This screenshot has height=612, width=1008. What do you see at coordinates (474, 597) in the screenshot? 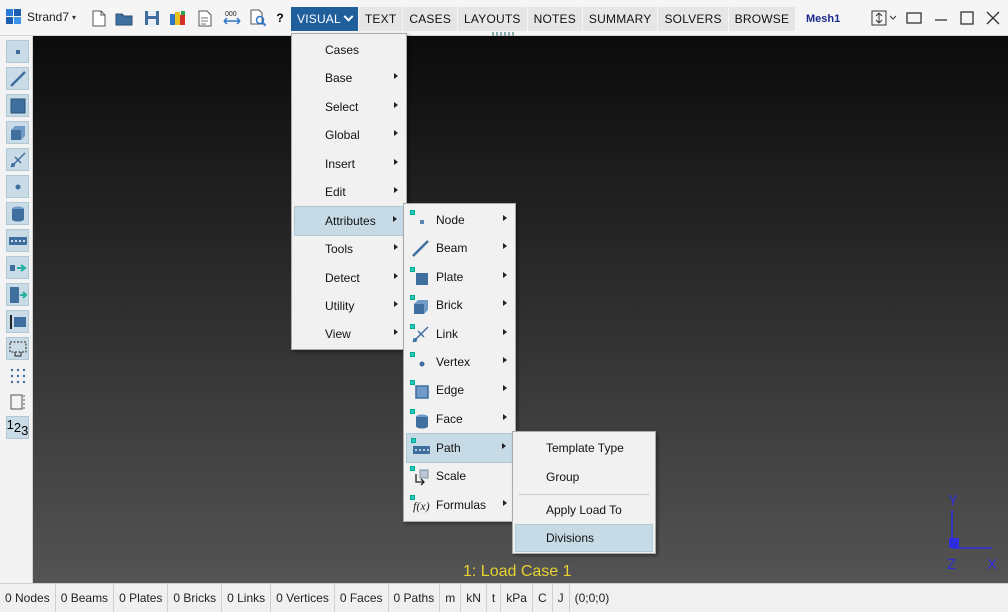
I see `unit-force: kN` at bounding box center [474, 597].